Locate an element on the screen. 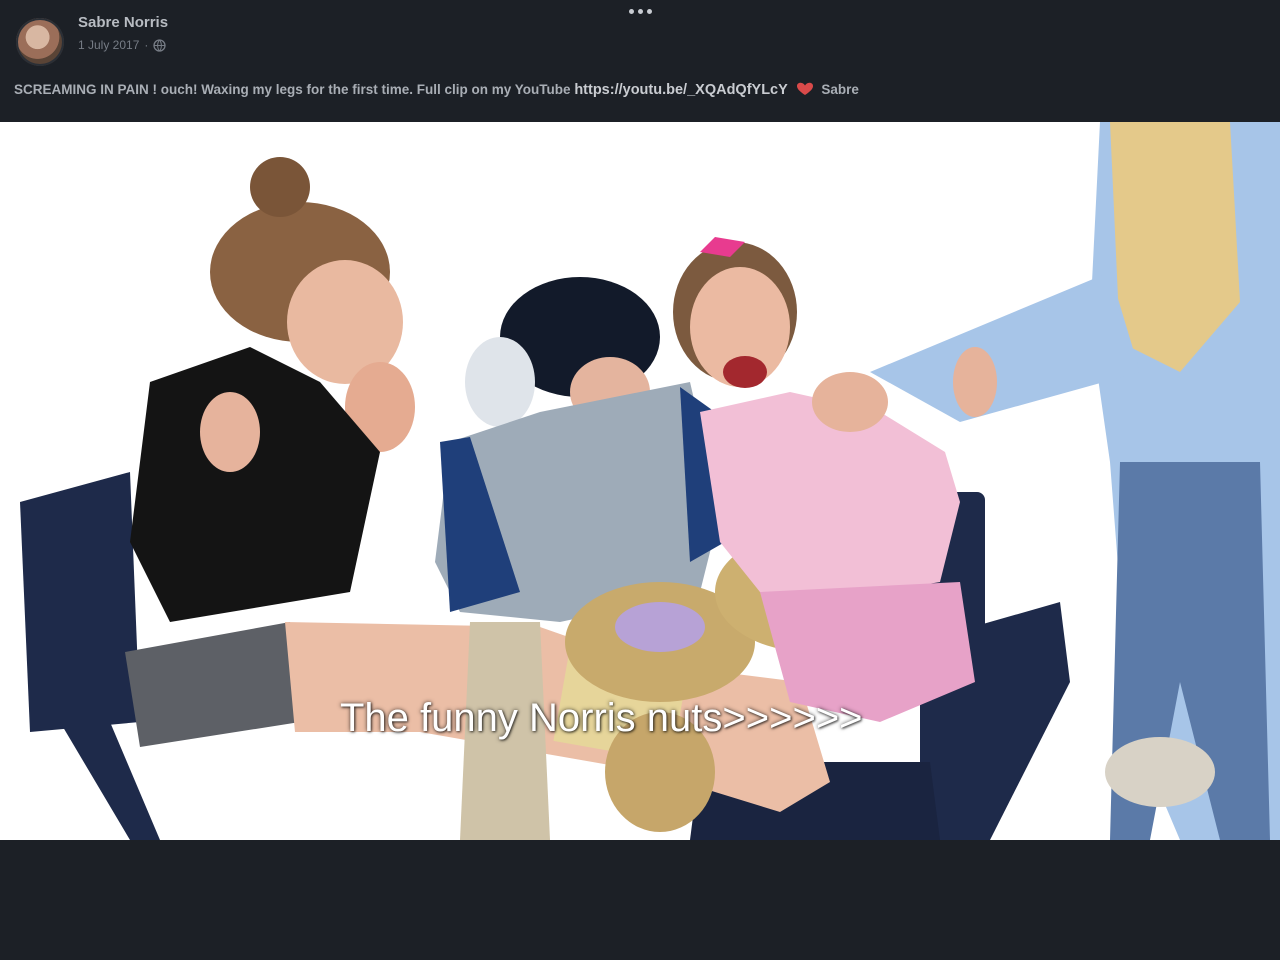  post-meta: 1 July 2017 · is located at coordinates (122, 45).